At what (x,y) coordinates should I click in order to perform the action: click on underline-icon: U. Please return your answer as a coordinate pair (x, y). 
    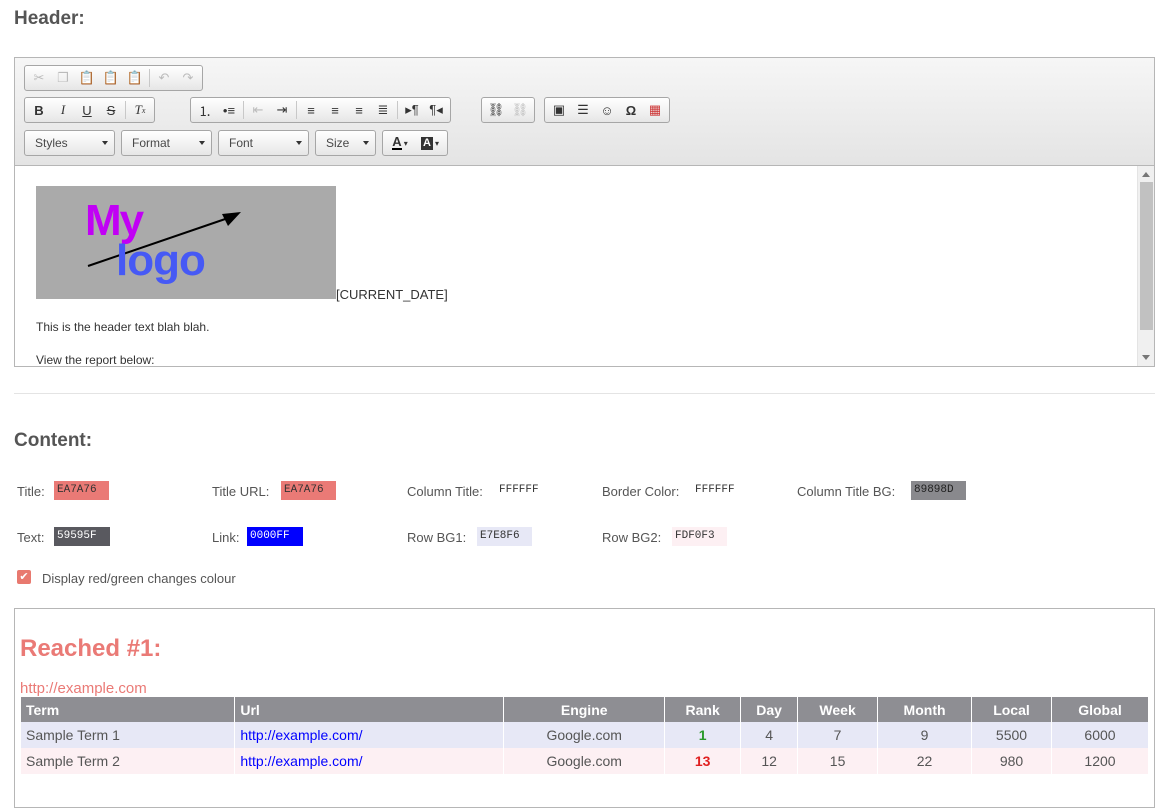
    Looking at the image, I should click on (87, 110).